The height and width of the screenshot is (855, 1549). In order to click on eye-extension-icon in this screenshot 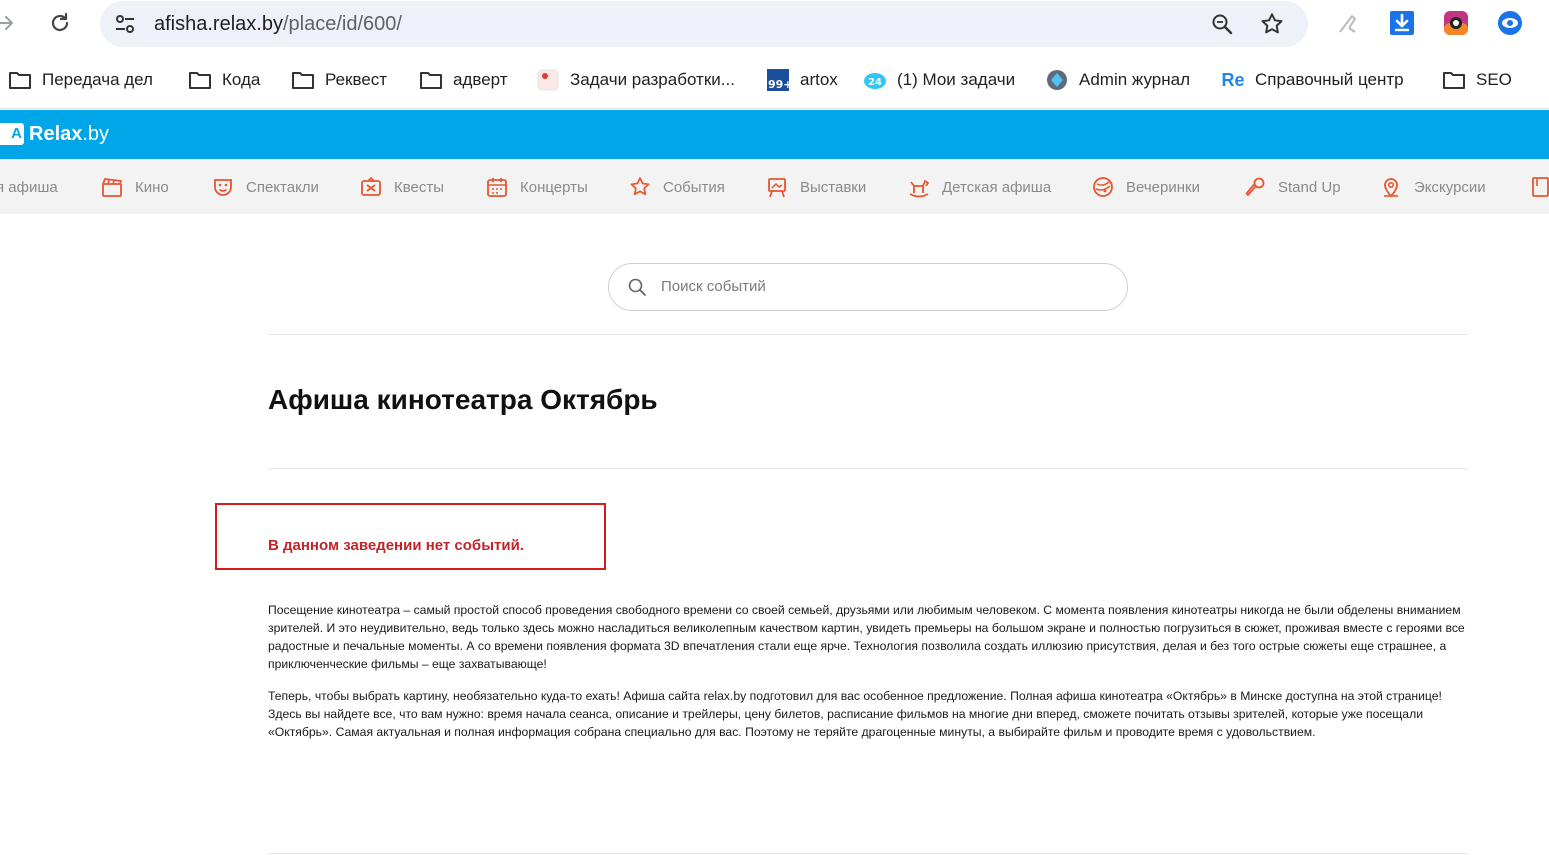, I will do `click(1510, 23)`.